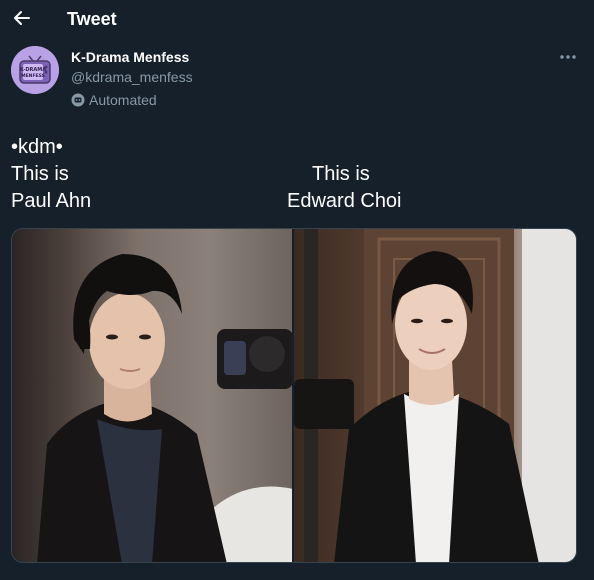  Describe the element at coordinates (37, 147) in the screenshot. I see `tweet-text-tag: •kdm•` at that location.